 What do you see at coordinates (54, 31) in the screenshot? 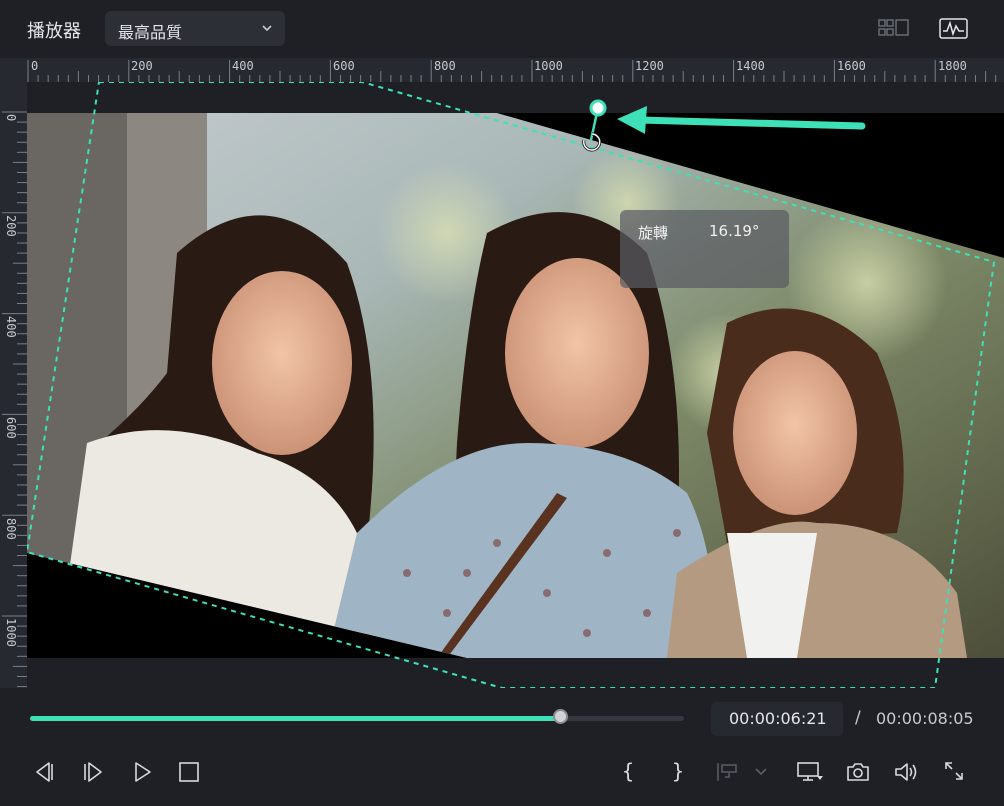
I see `player-title: 播放器` at bounding box center [54, 31].